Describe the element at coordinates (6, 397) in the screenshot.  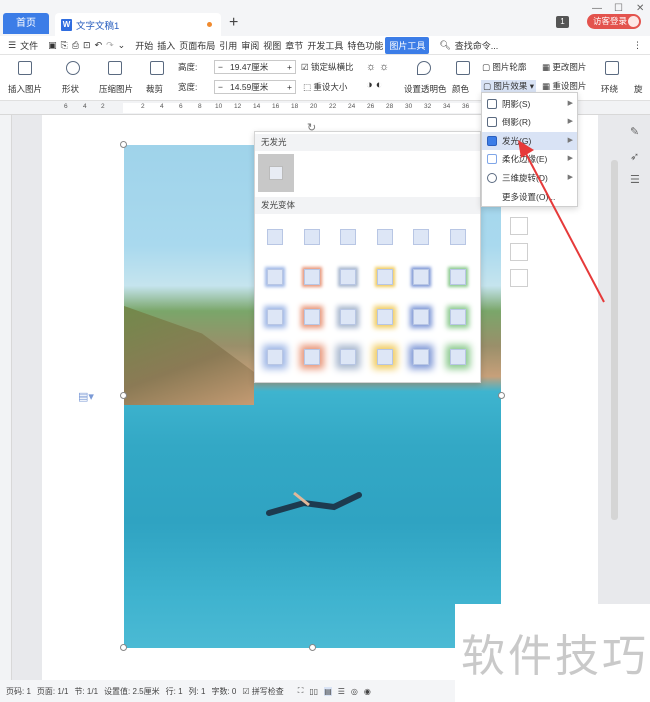
I see `vertical-ruler` at that location.